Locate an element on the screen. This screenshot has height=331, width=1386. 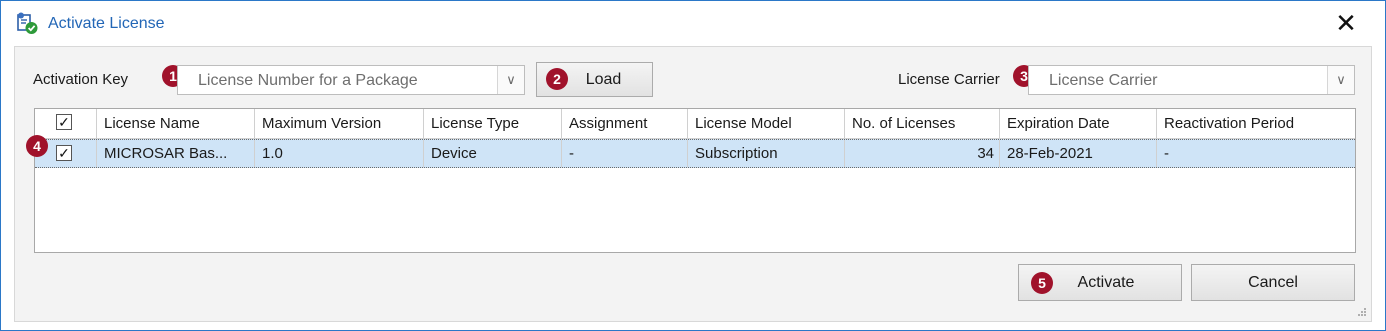
title-bar: Activate License ✕ is located at coordinates (693, 21).